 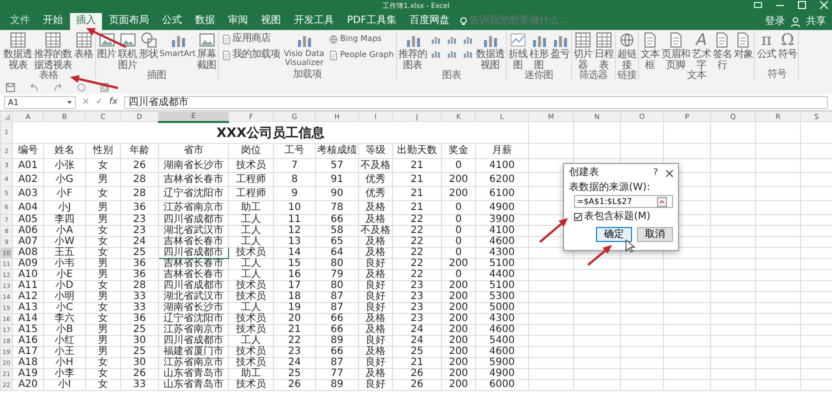 What do you see at coordinates (139, 286) in the screenshot?
I see `table-cell: 28` at bounding box center [139, 286].